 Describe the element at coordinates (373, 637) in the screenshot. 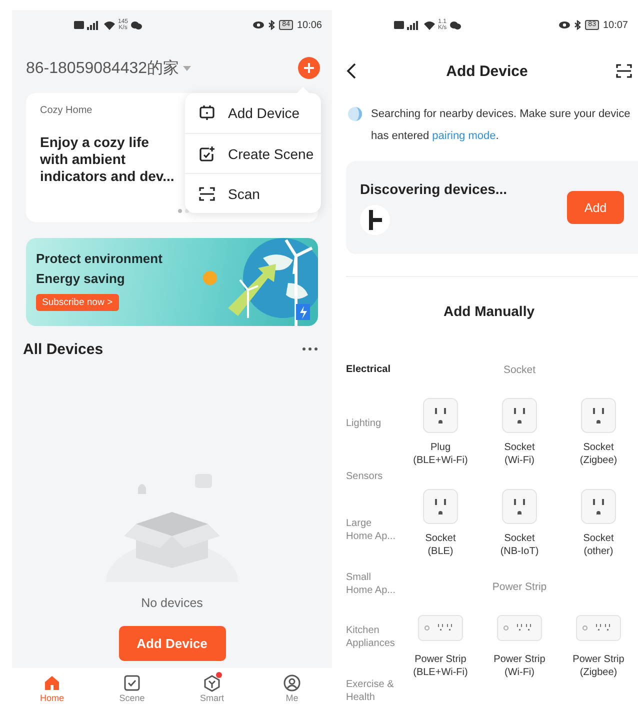

I see `category-item: Kitchen Appliances` at that location.